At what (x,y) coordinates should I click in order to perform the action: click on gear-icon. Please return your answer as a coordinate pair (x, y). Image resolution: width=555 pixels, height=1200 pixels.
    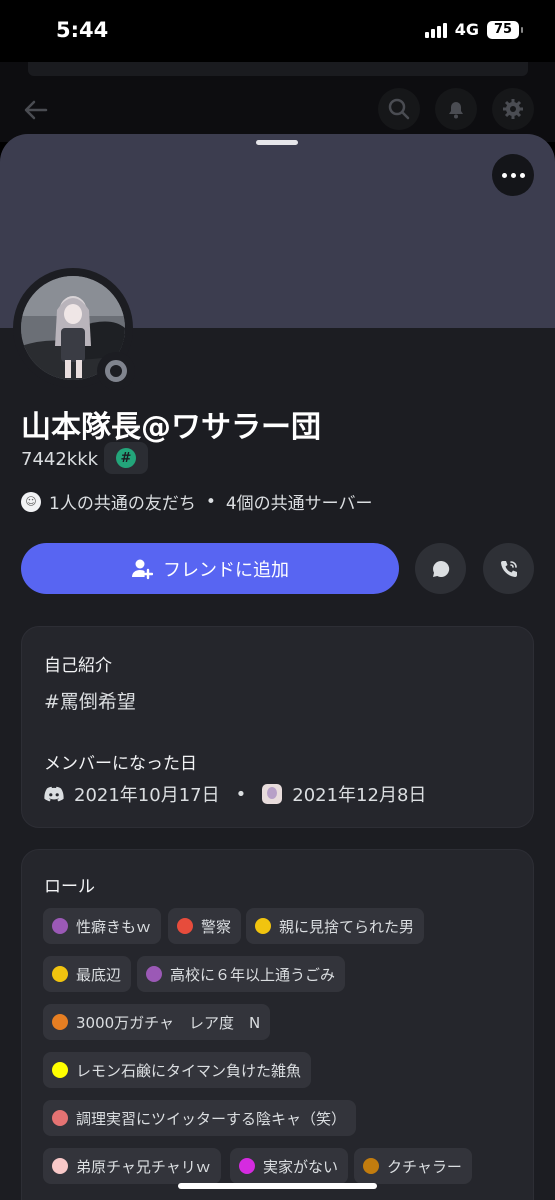
    Looking at the image, I should click on (513, 109).